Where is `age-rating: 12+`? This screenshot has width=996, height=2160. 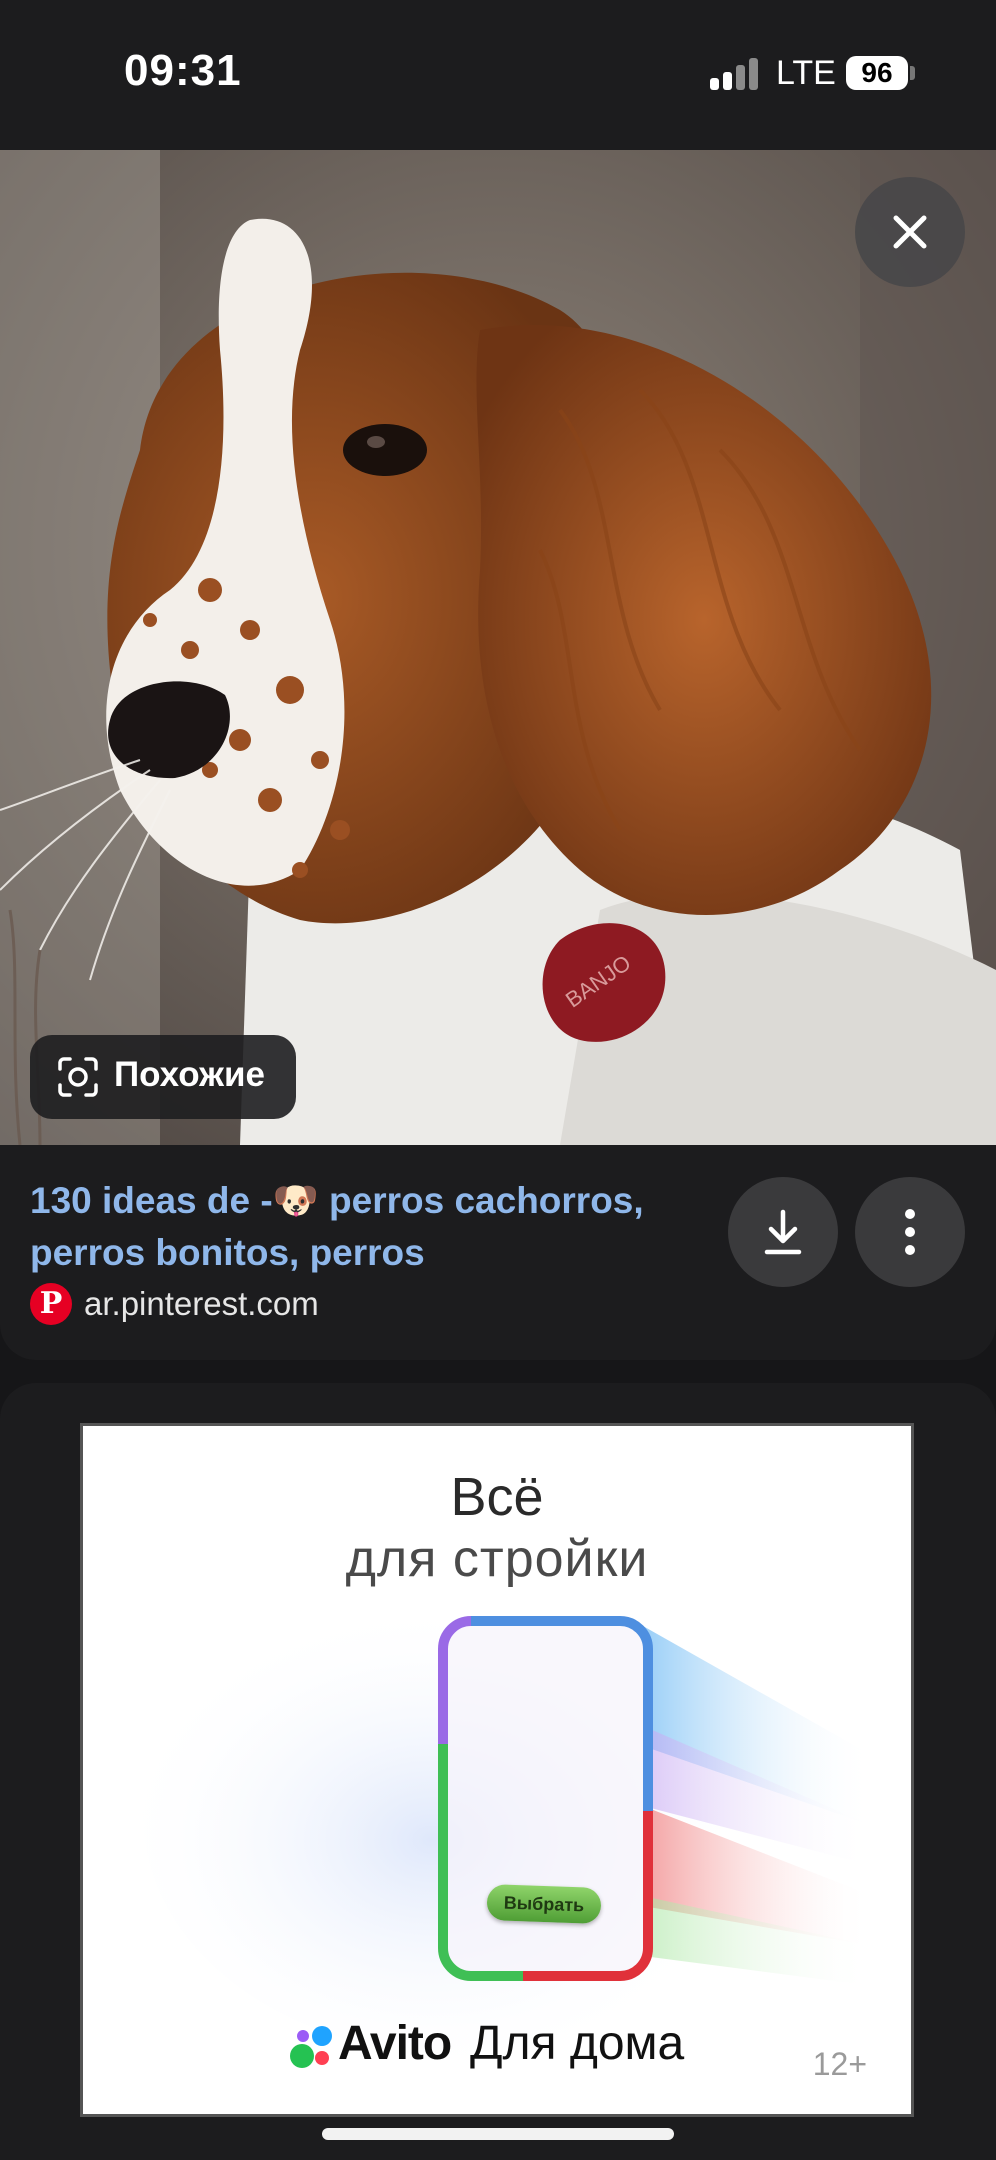
age-rating: 12+ is located at coordinates (839, 2064).